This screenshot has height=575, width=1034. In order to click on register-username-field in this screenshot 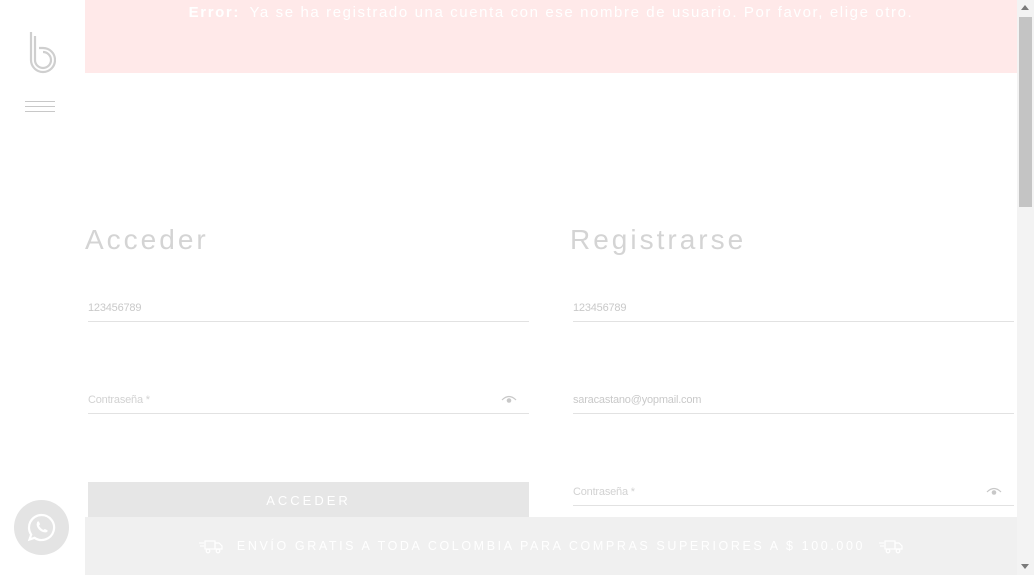, I will do `click(793, 308)`.